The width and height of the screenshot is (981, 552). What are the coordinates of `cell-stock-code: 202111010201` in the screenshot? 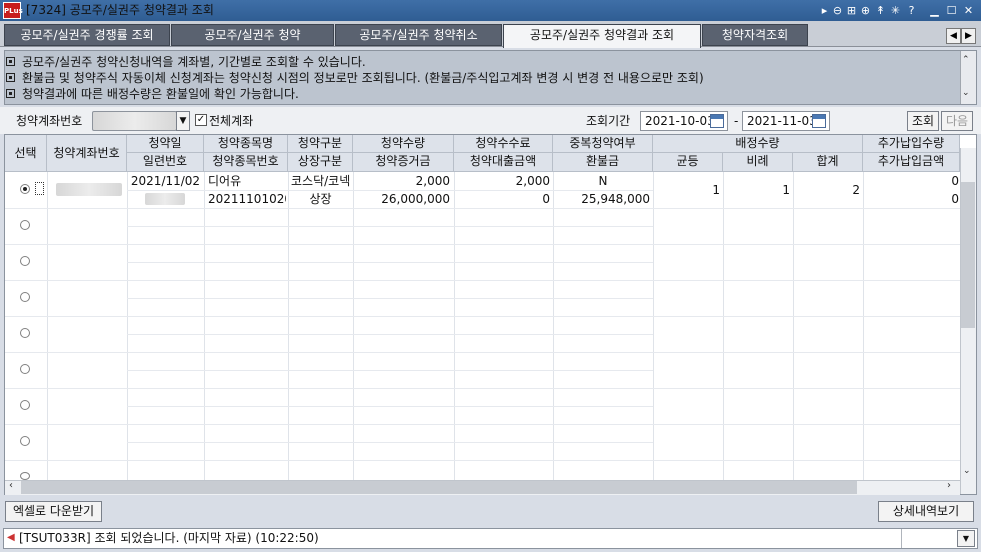 It's located at (247, 199).